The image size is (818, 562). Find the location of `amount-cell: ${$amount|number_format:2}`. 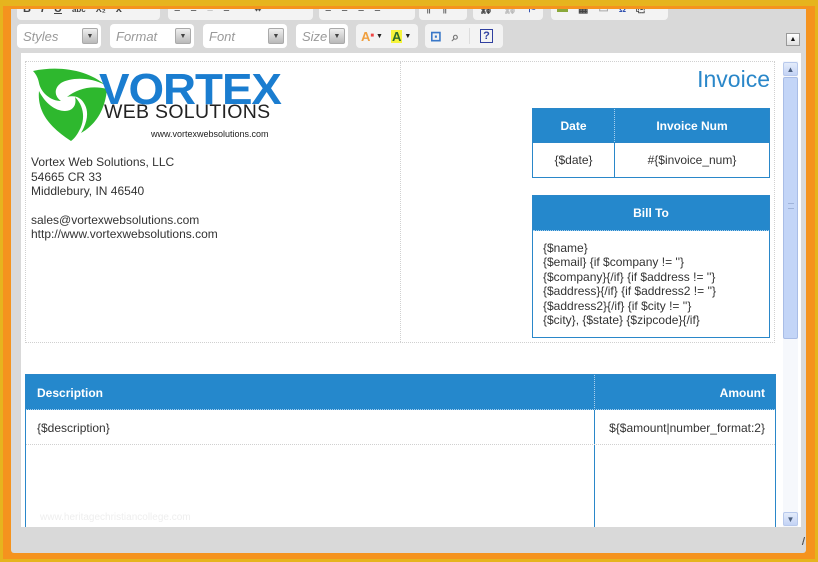

amount-cell: ${$amount|number_format:2} is located at coordinates (687, 428).